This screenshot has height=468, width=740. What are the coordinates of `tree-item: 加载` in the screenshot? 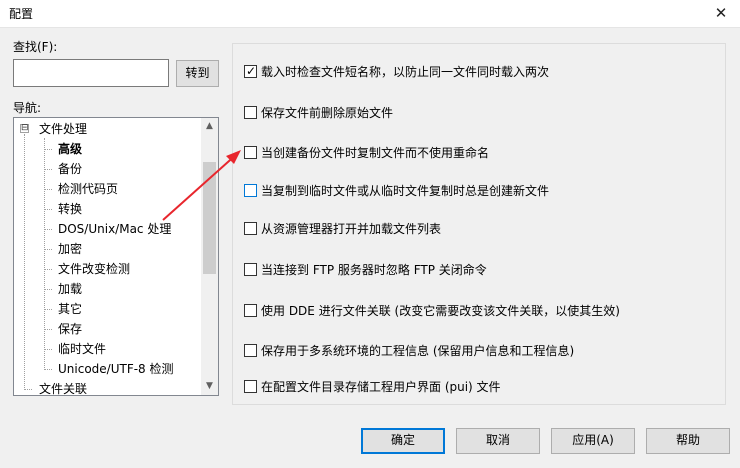 It's located at (70, 289).